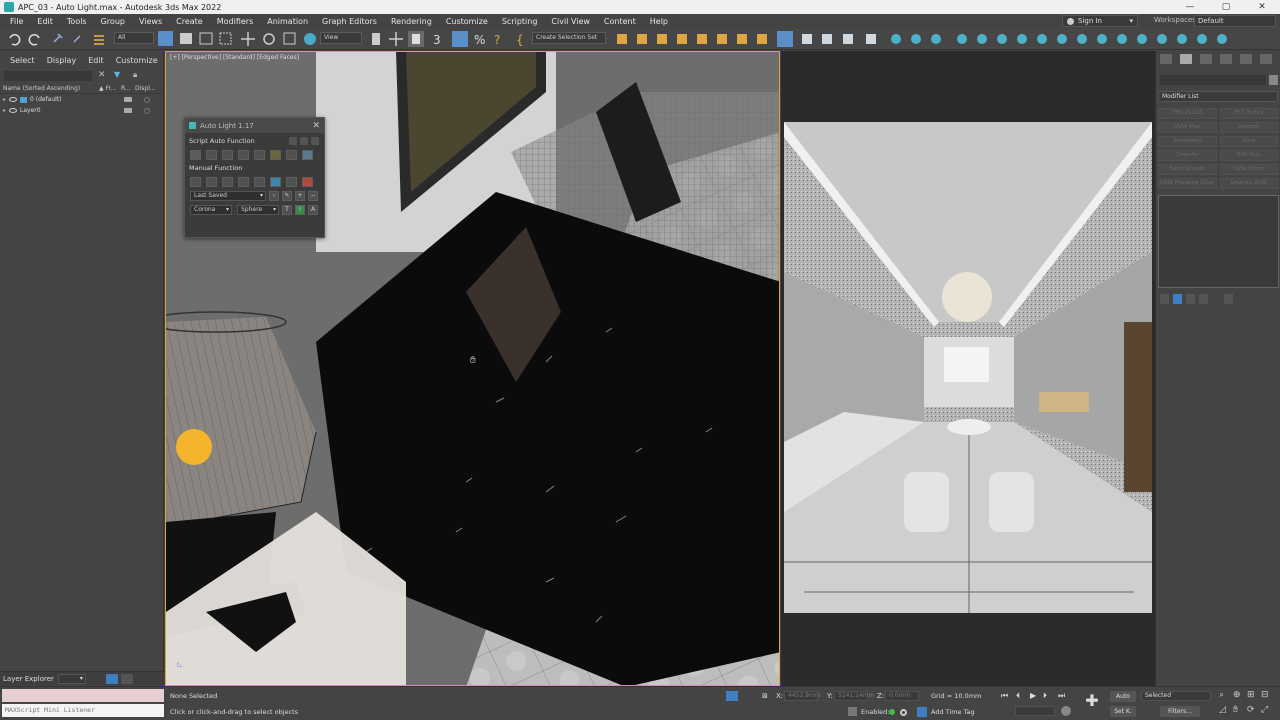  What do you see at coordinates (1035, 711) in the screenshot?
I see `current-frame-field` at bounding box center [1035, 711].